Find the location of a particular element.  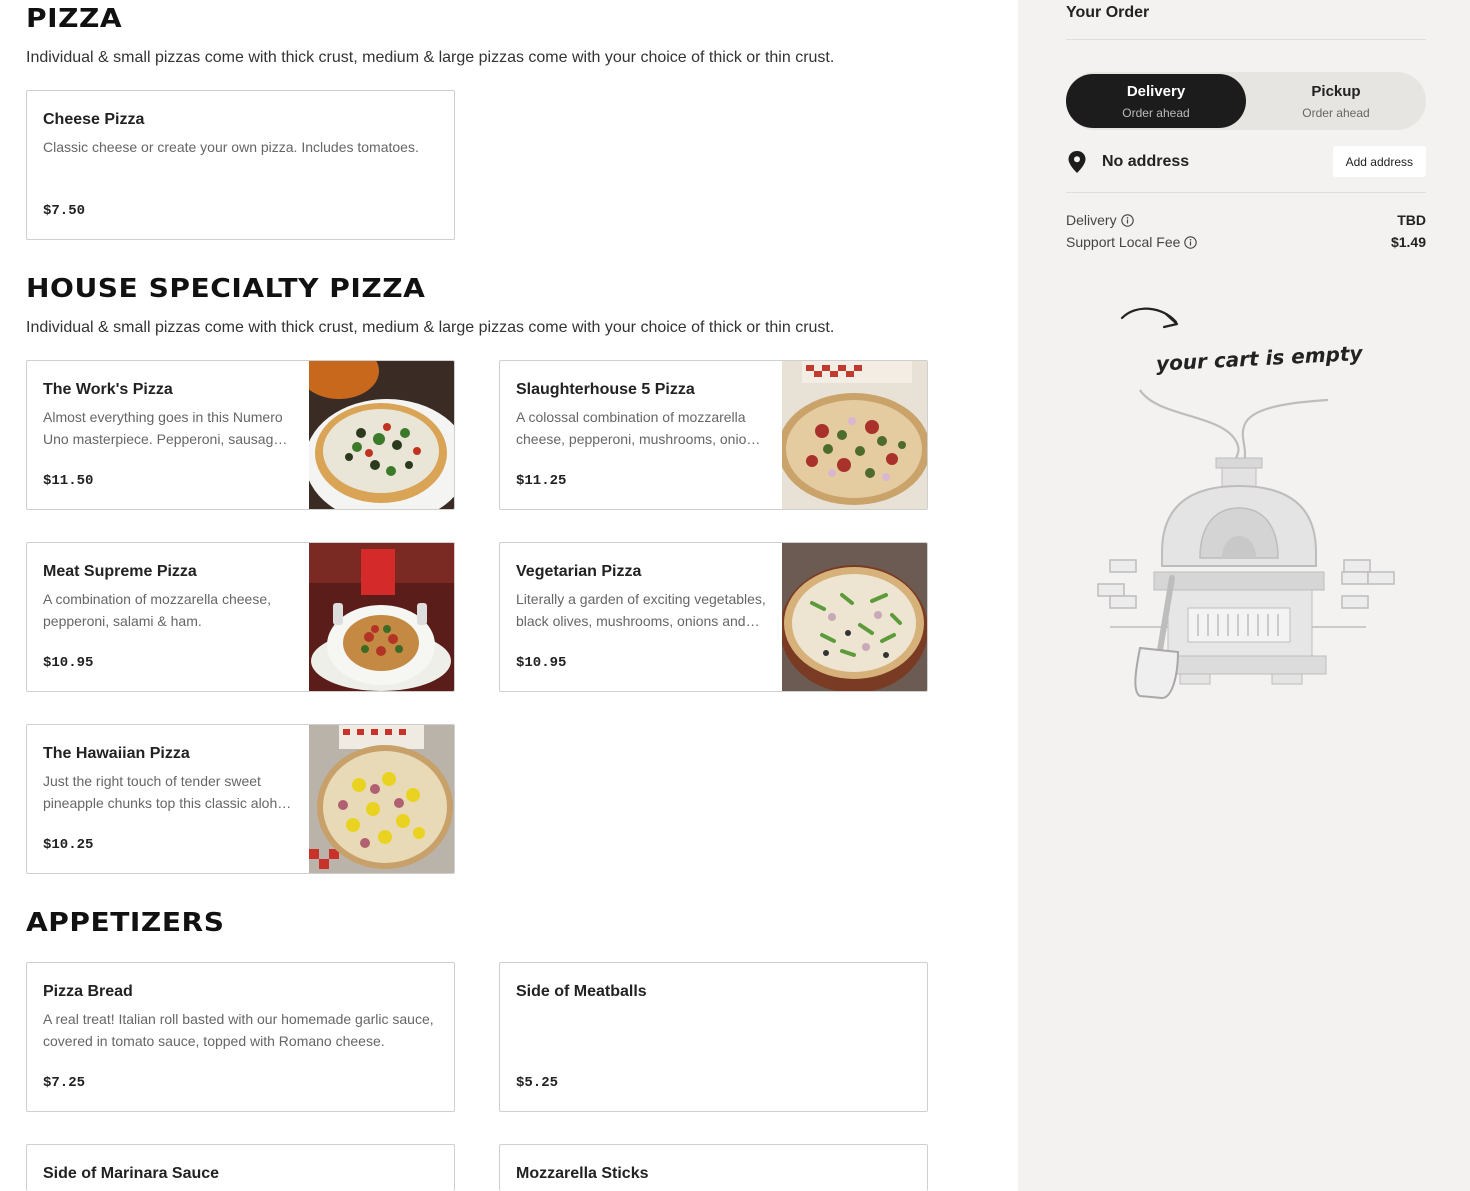

item-name: Pizza Bread is located at coordinates (88, 991).